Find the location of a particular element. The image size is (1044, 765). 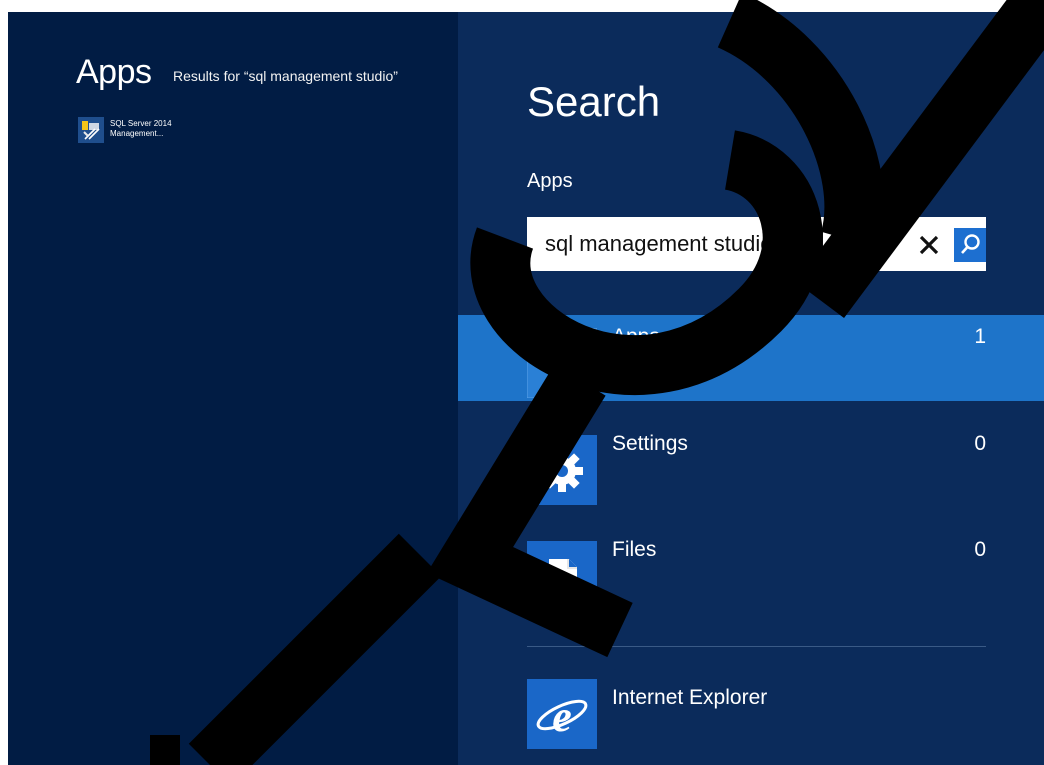

svg-text: e is located at coordinates (562, 716).